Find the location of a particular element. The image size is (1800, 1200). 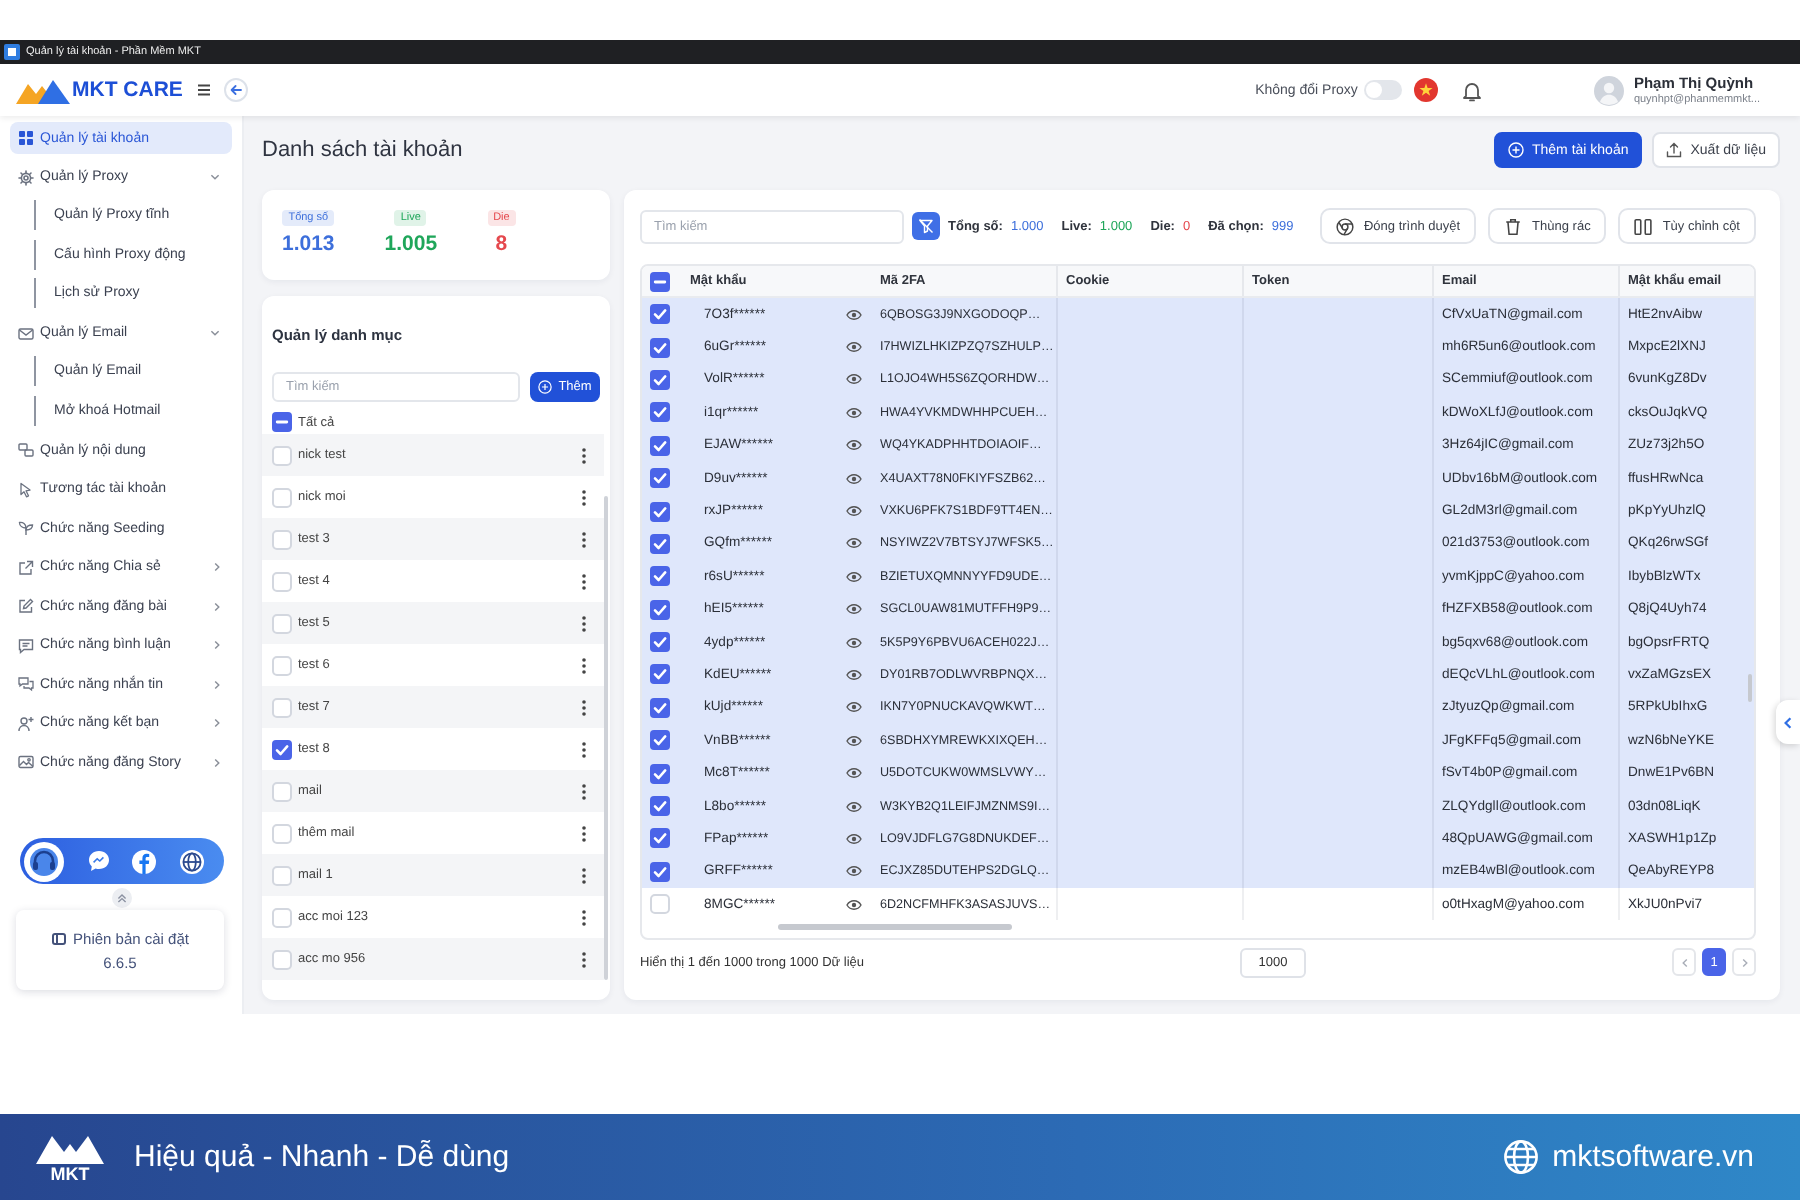

columns-icon is located at coordinates (1643, 226).